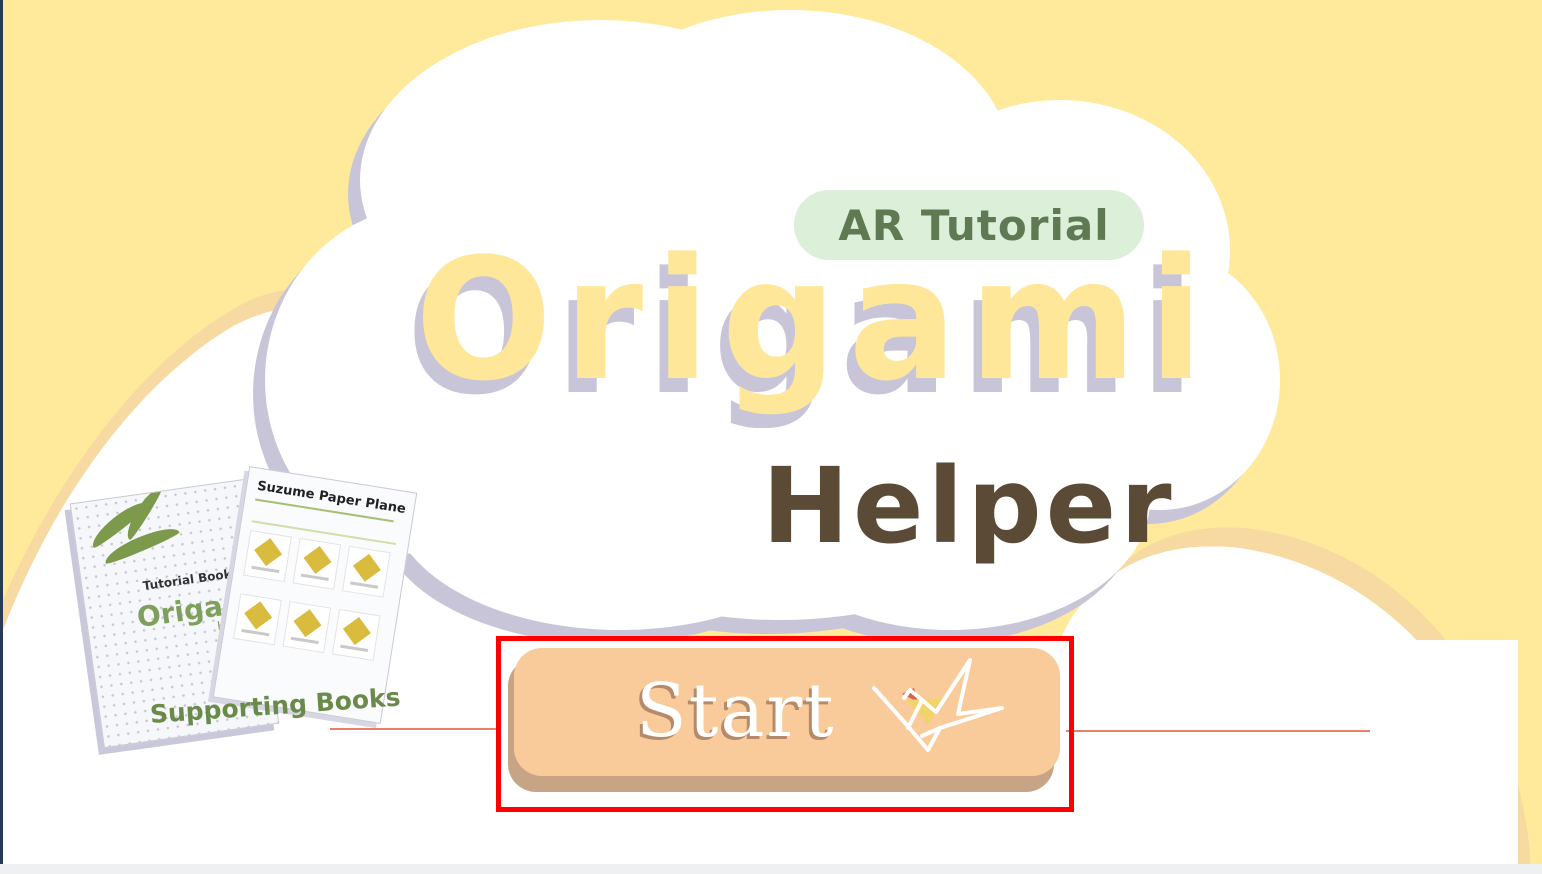 The width and height of the screenshot is (1542, 874). What do you see at coordinates (815, 320) in the screenshot?
I see `app-title: Origami` at bounding box center [815, 320].